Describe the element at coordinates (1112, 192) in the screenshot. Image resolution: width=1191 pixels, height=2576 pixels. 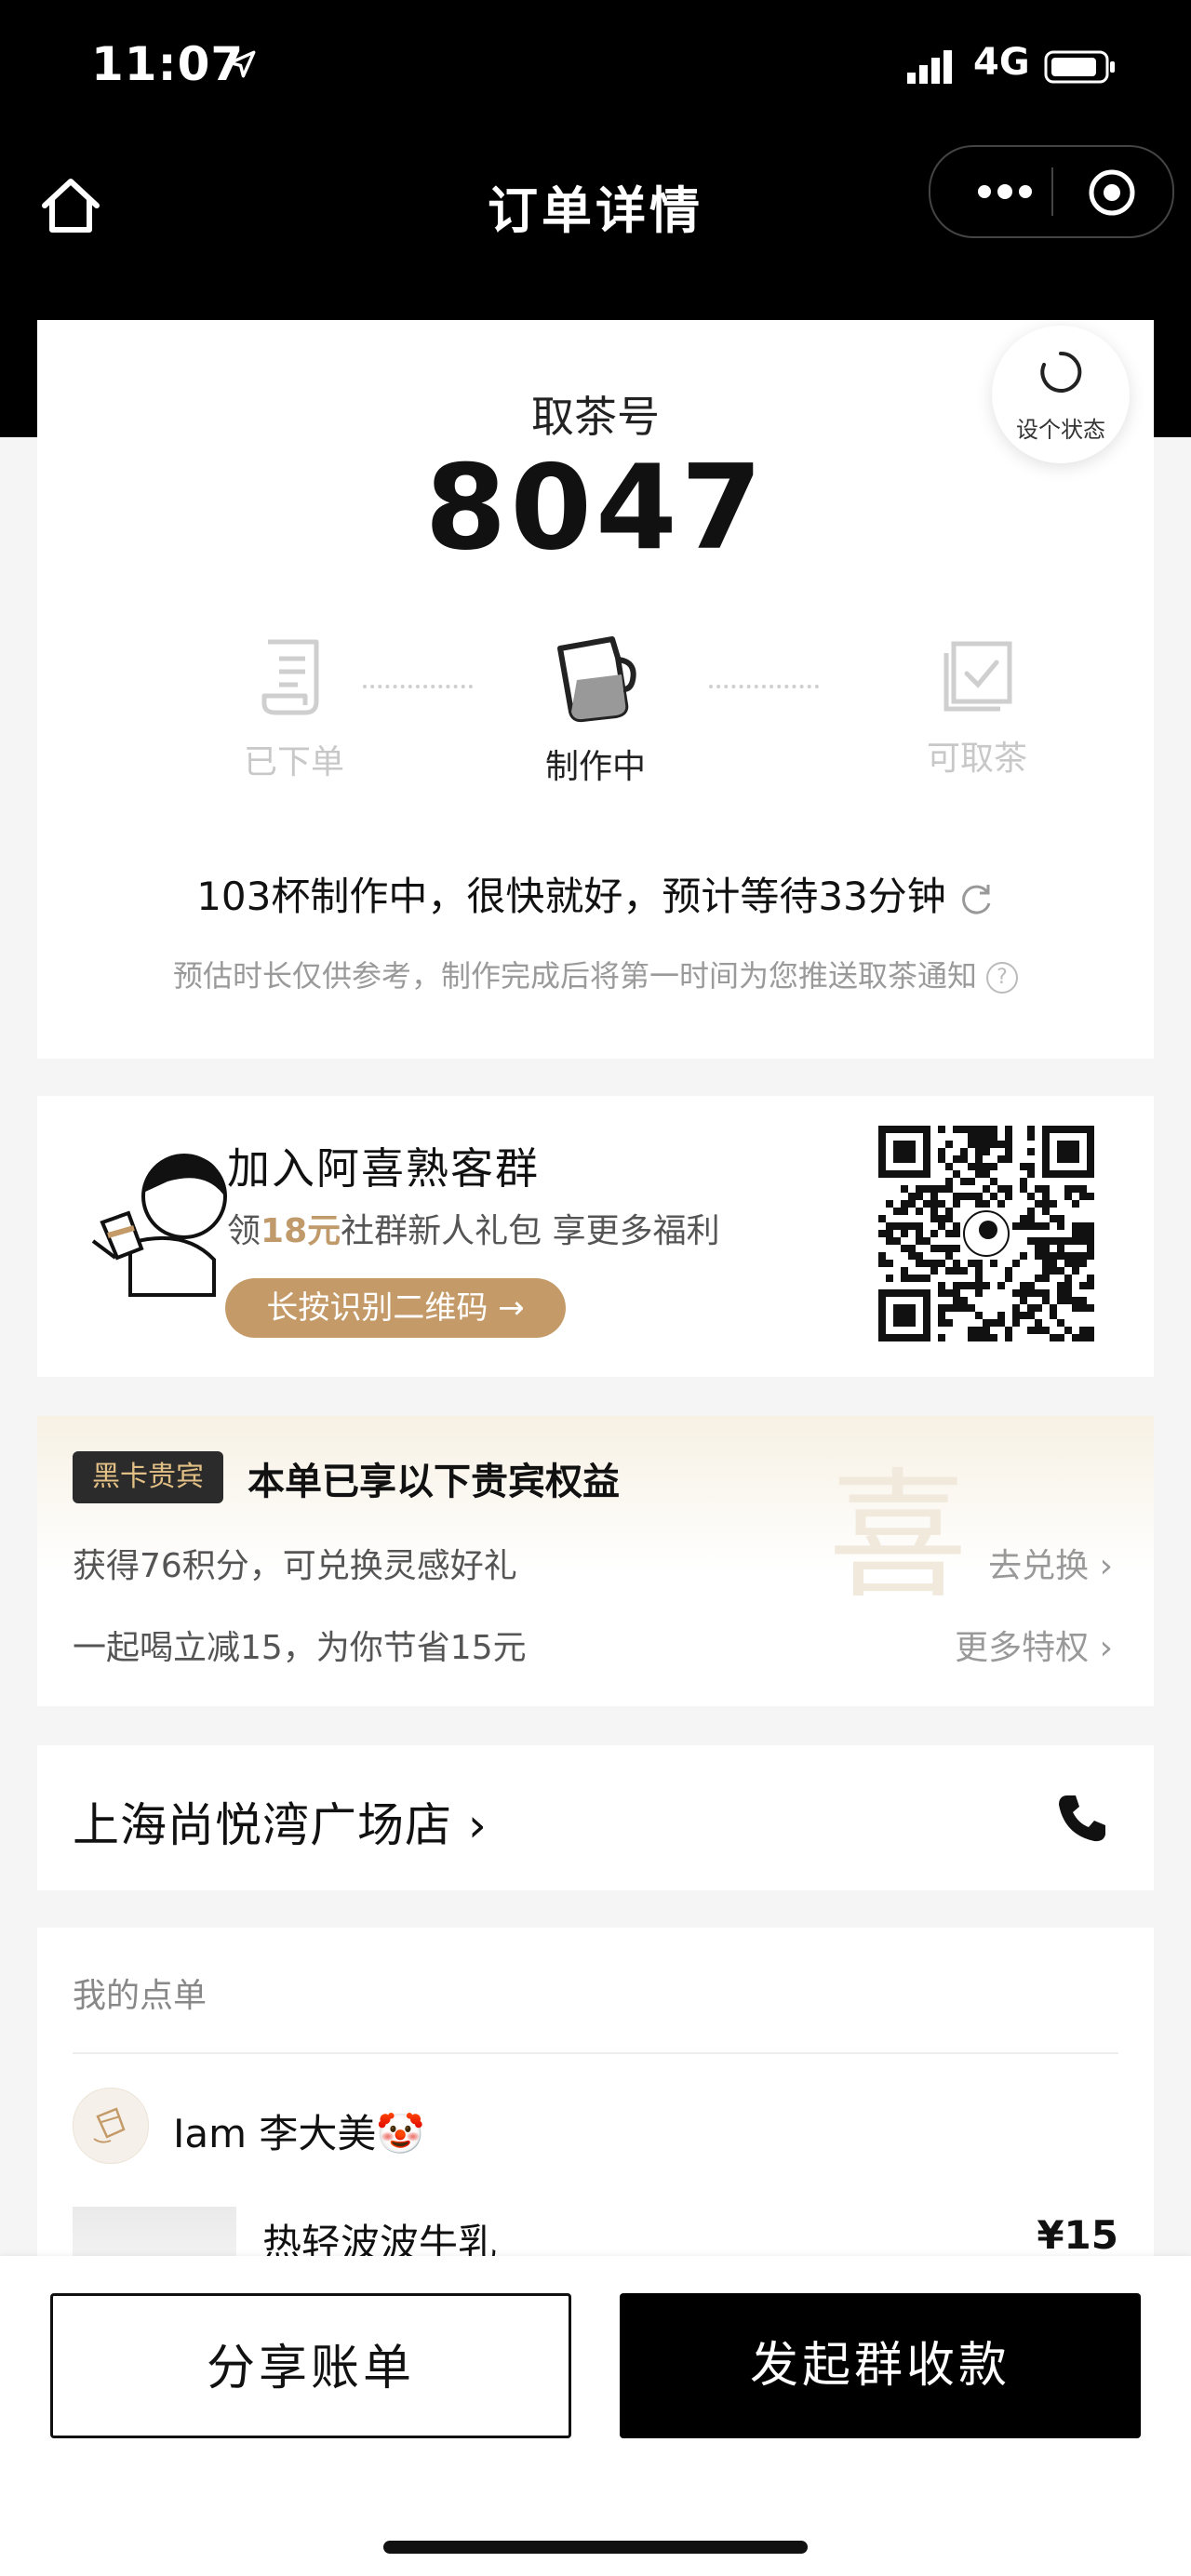
I see `close-miniapp-icon` at that location.